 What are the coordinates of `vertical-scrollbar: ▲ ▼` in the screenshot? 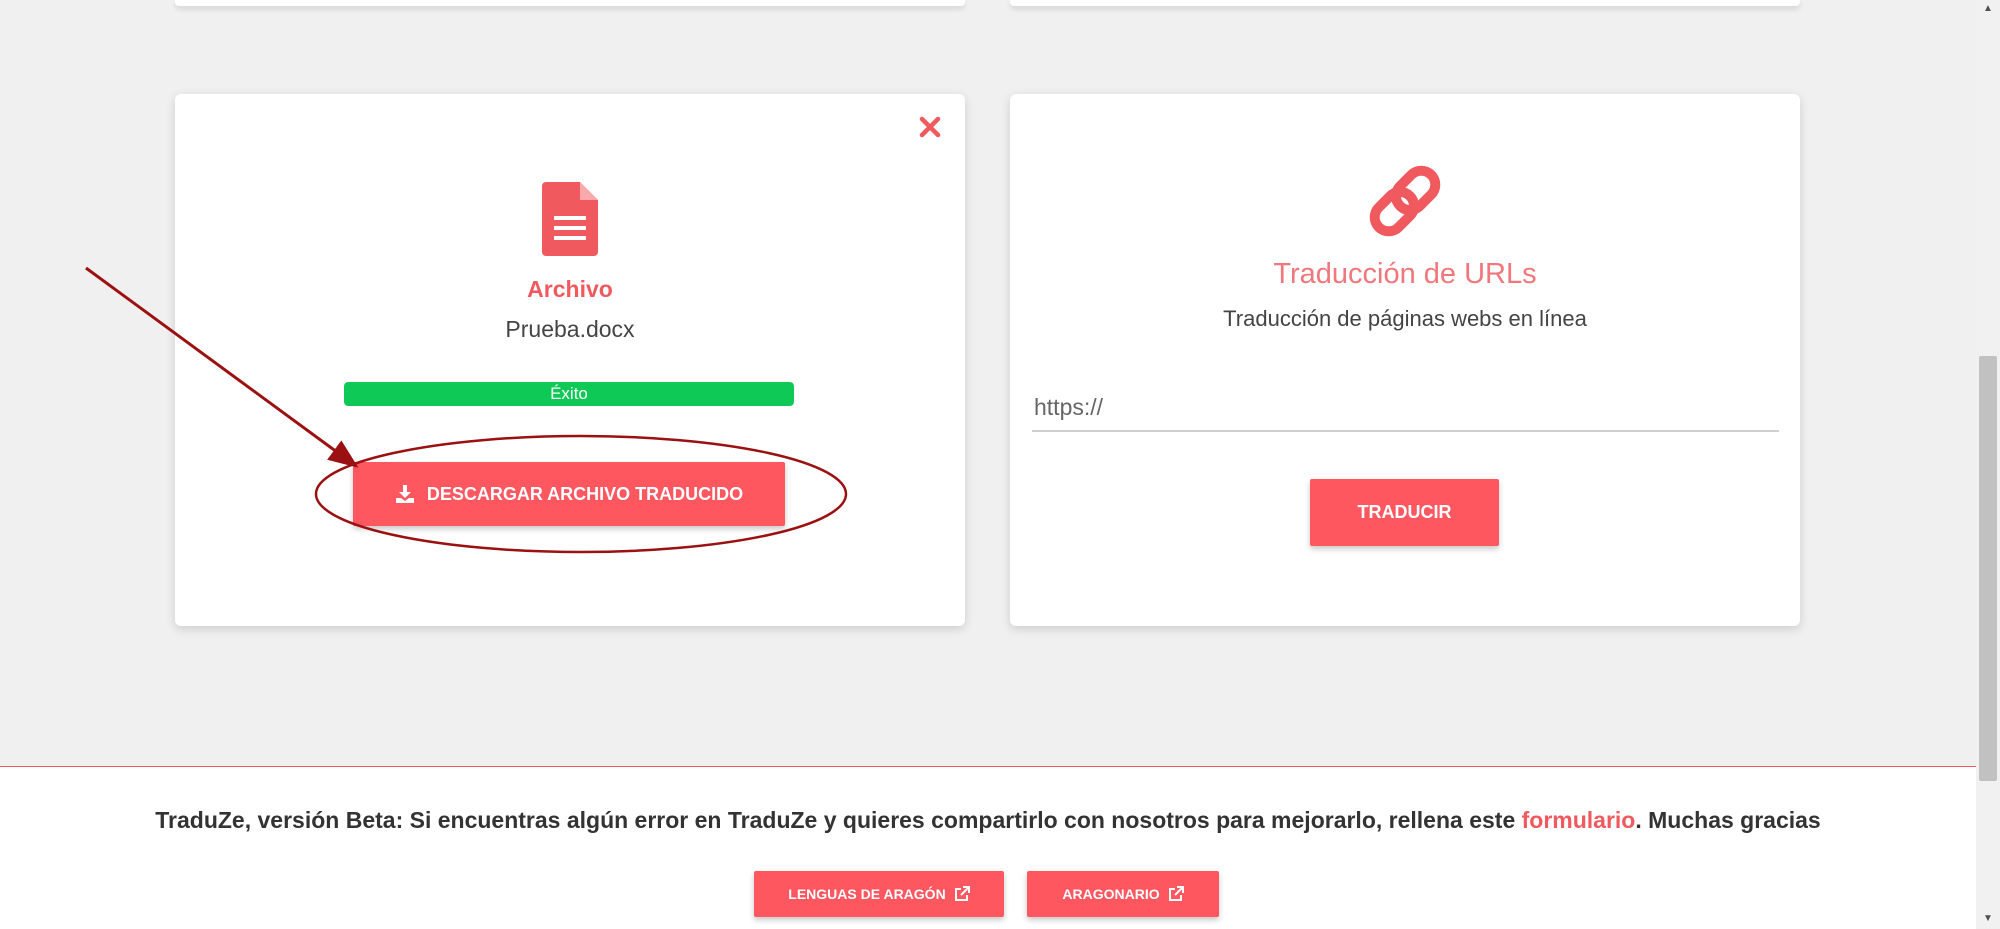 It's located at (1988, 464).